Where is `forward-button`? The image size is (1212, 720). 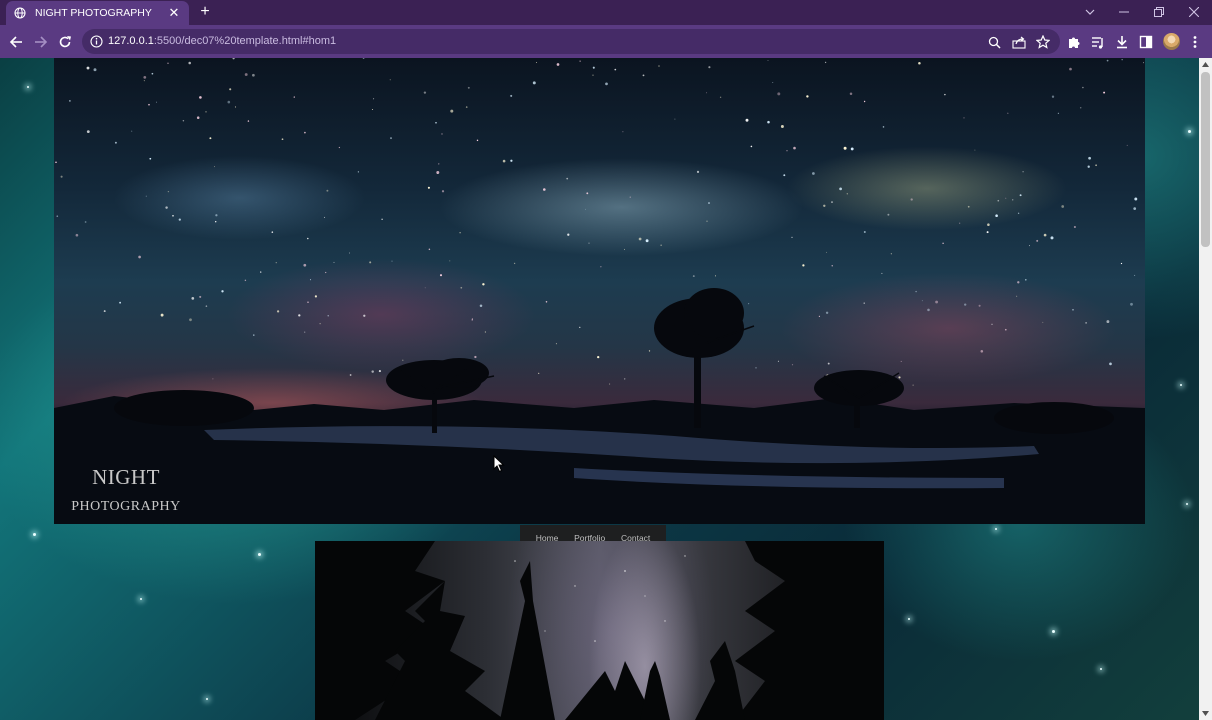 forward-button is located at coordinates (41, 42).